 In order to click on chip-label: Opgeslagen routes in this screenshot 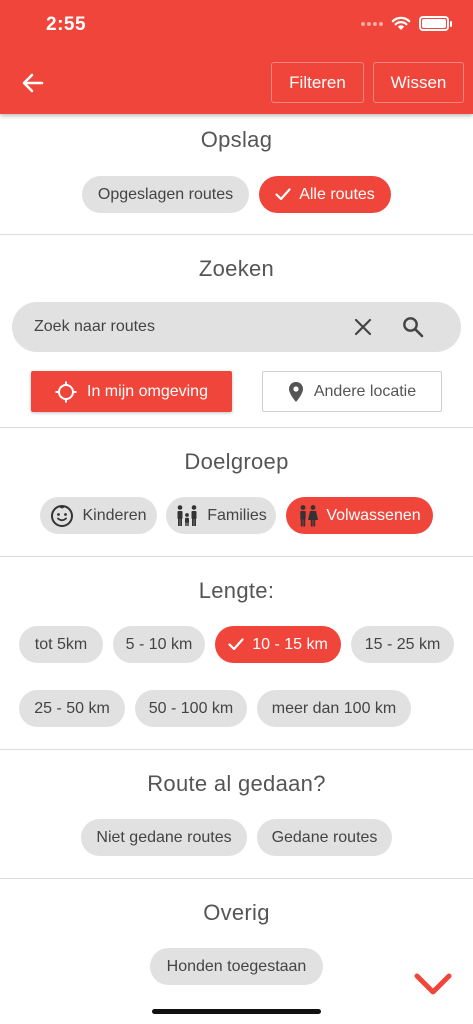, I will do `click(165, 194)`.